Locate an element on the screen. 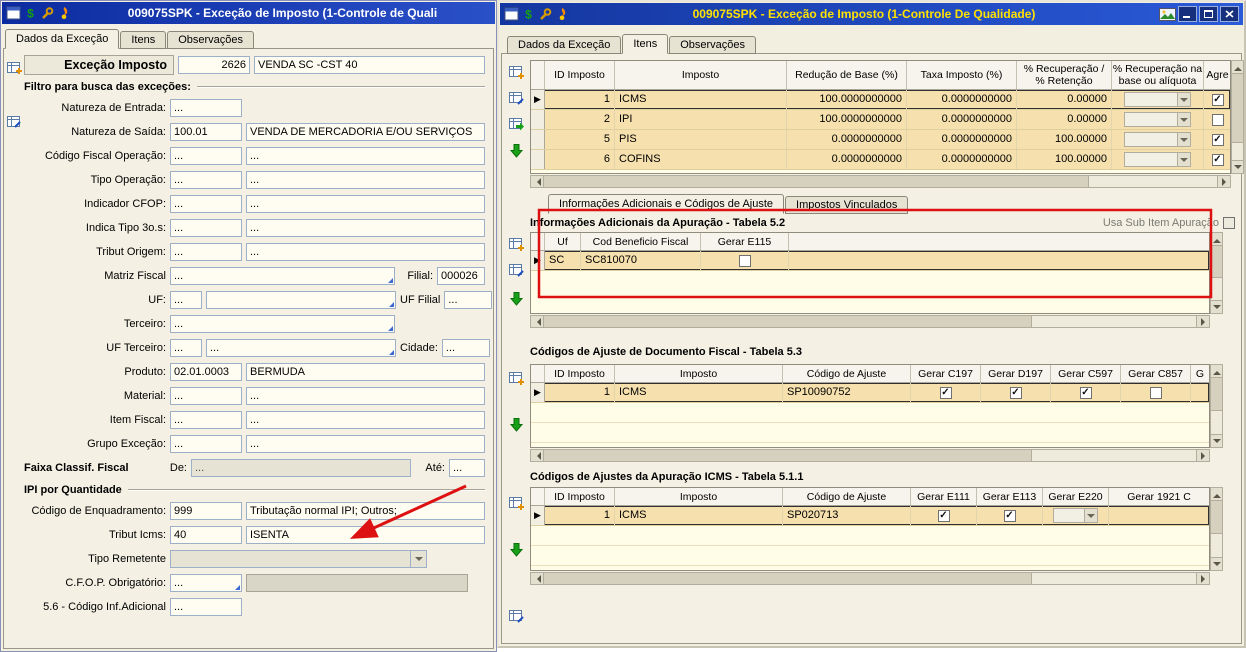  tabela-52-row: ▶ SC SC810070 is located at coordinates (870, 261).